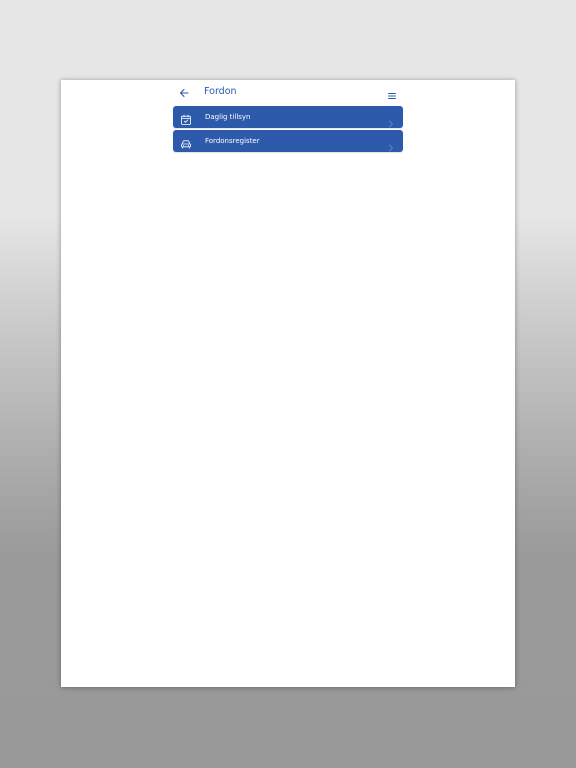 This screenshot has height=768, width=576. I want to click on car-icon, so click(186, 142).